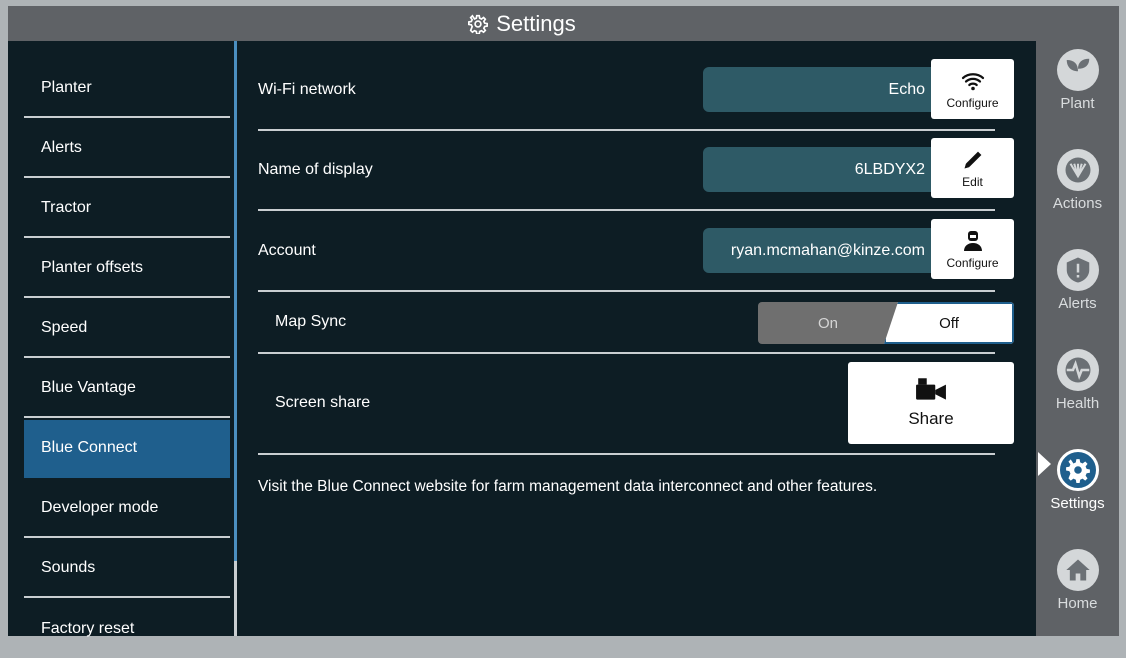 Image resolution: width=1126 pixels, height=658 pixels. I want to click on scrollbar-thumb, so click(235, 598).